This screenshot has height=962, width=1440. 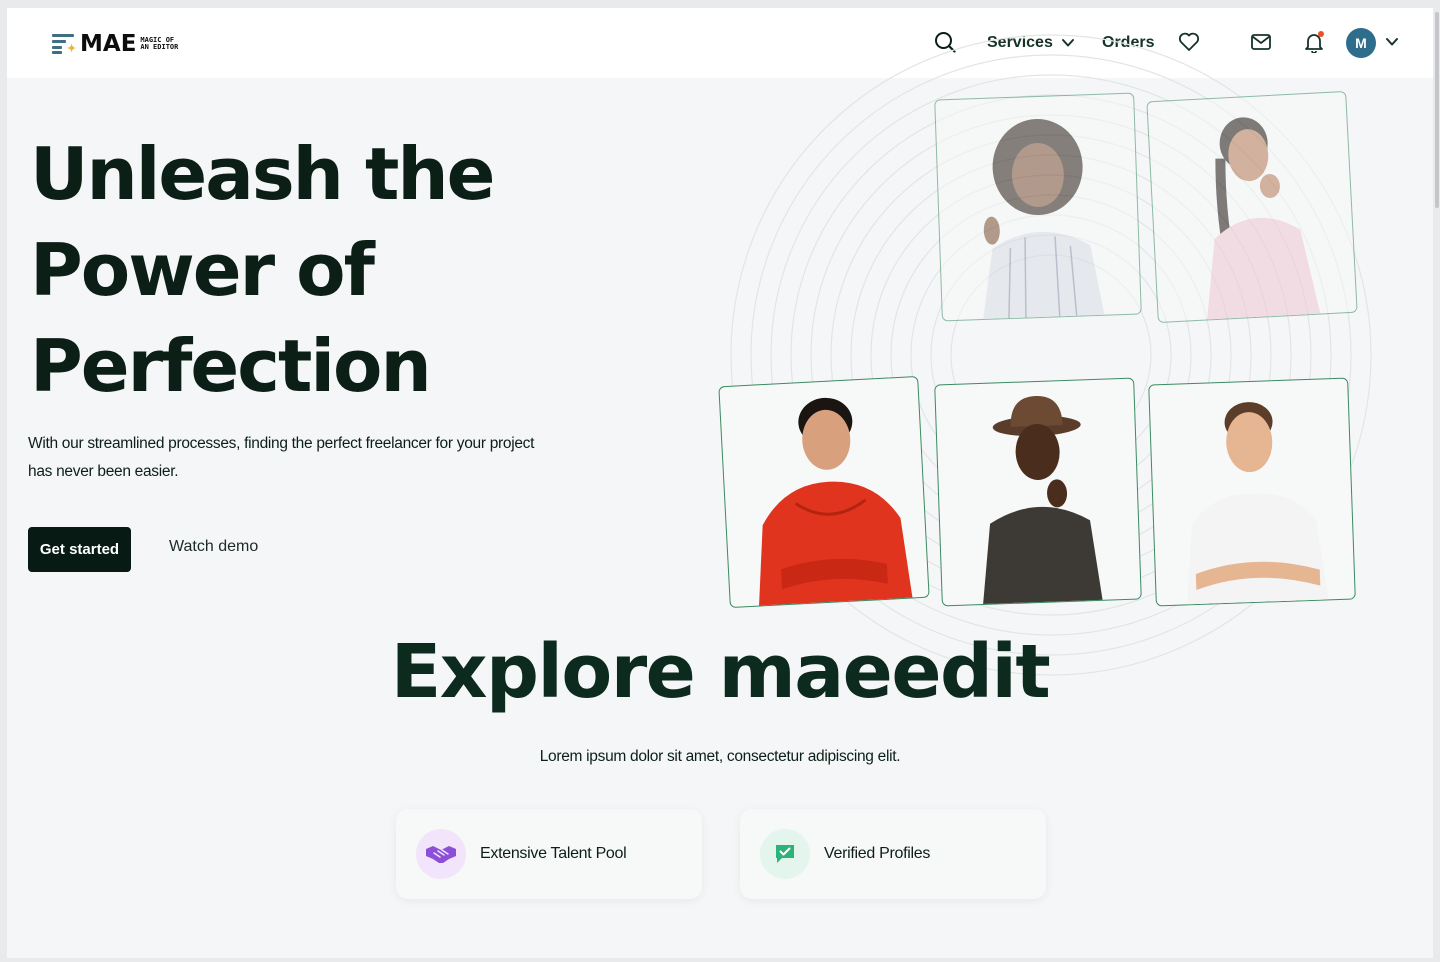 What do you see at coordinates (108, 44) in the screenshot?
I see `logo-wordmark: MAE` at bounding box center [108, 44].